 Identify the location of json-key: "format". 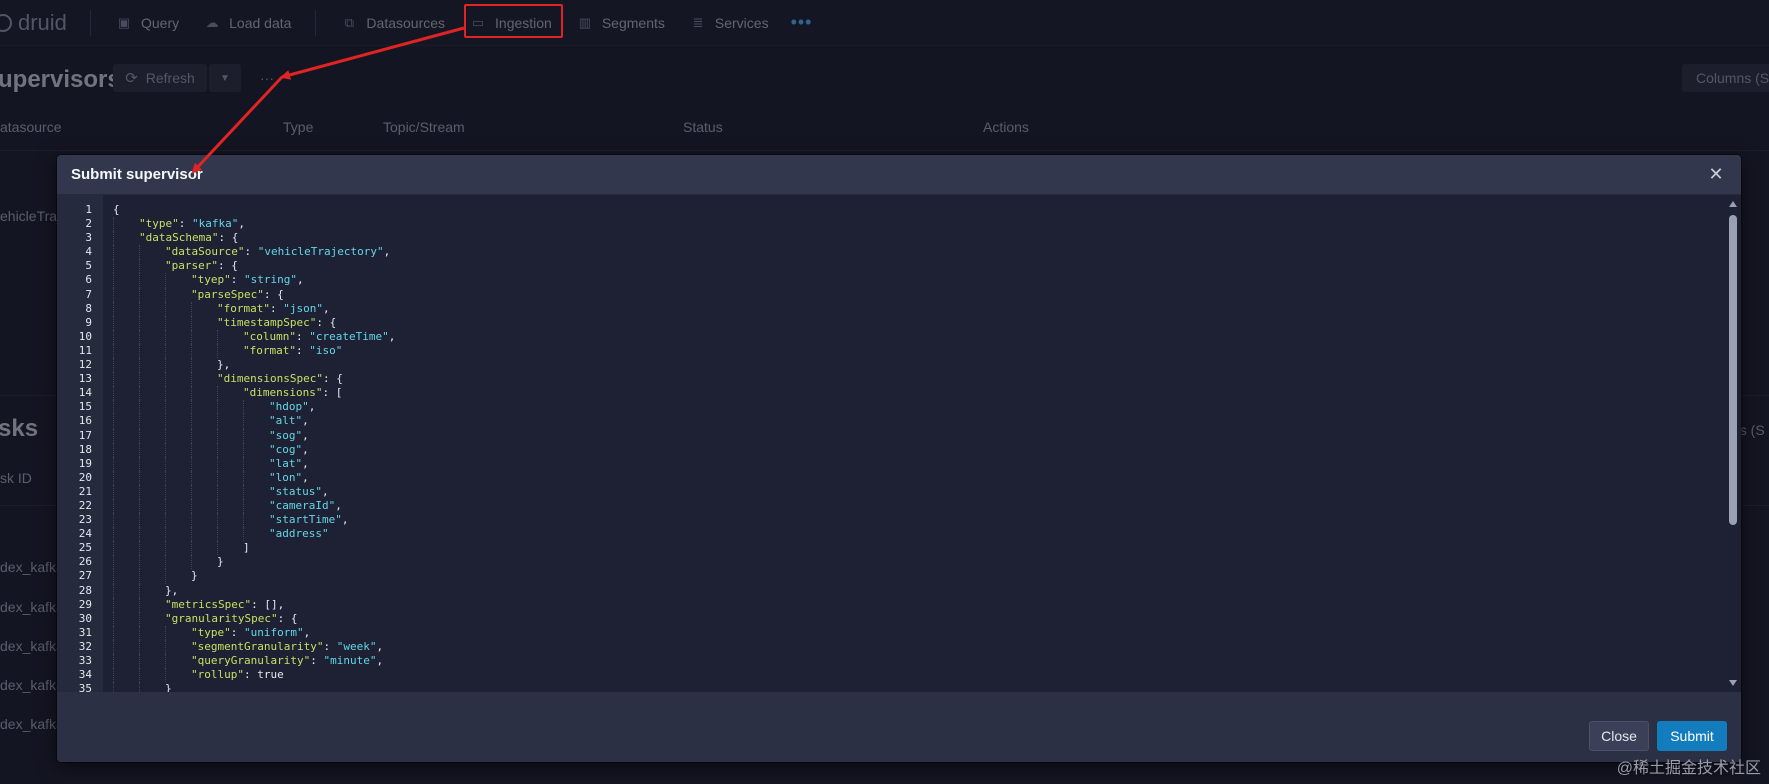
(269, 350).